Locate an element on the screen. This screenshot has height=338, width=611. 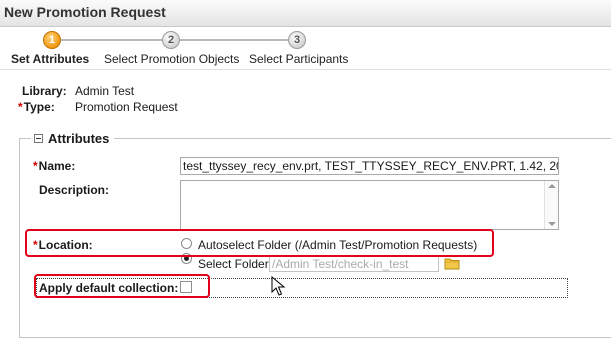
apply-default-collection-label: Apply default collection: is located at coordinates (109, 288).